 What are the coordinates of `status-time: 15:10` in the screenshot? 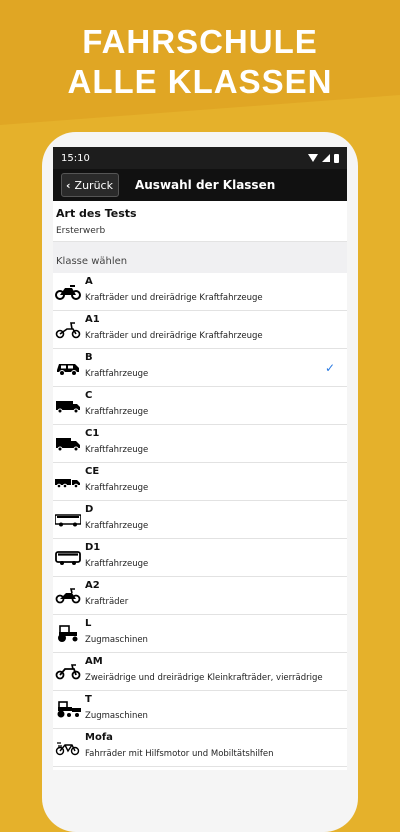 It's located at (75, 158).